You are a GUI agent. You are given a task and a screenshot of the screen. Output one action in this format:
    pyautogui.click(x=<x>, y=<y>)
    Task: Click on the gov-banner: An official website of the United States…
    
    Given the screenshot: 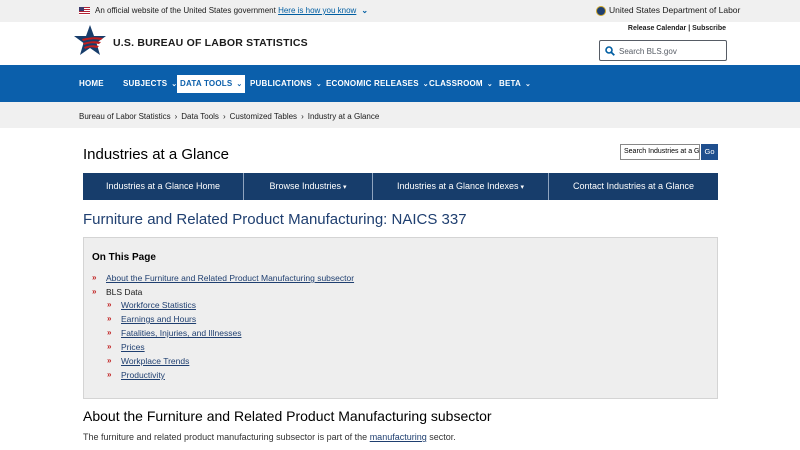 What is the action you would take?
    pyautogui.click(x=400, y=11)
    